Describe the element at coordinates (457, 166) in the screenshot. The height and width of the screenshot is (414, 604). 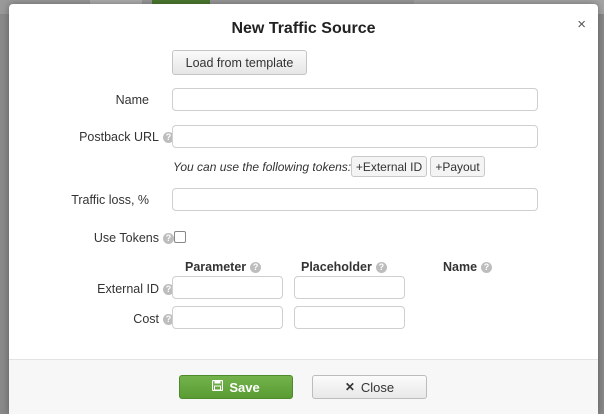
I see `token-payout-button: +Payout` at that location.